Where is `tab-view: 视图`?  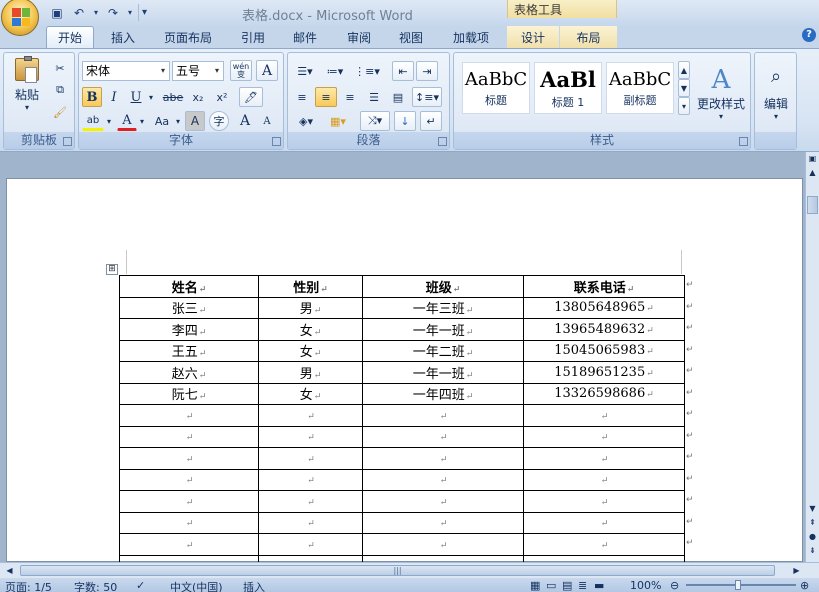
tab-view: 视图 is located at coordinates (411, 37).